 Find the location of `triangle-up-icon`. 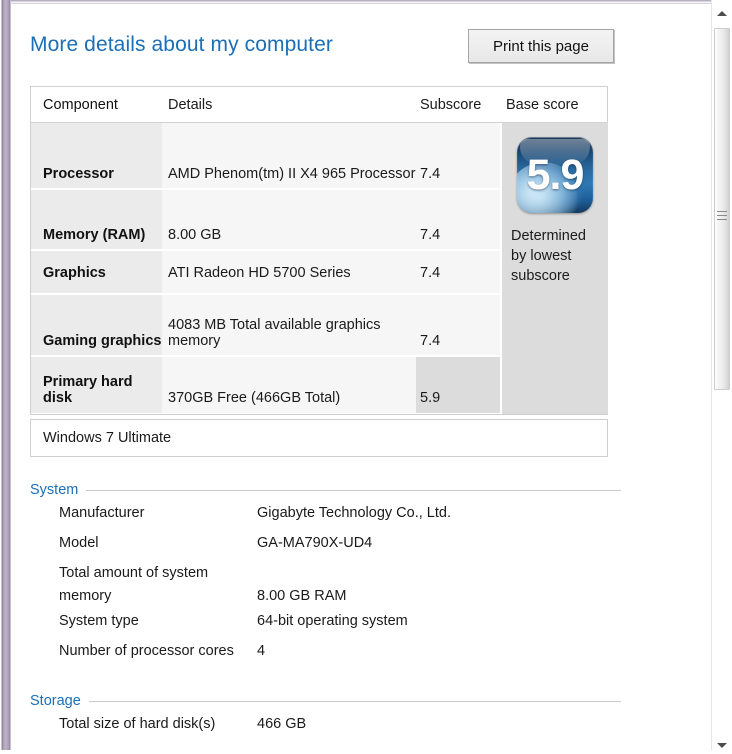

triangle-up-icon is located at coordinates (722, 13).